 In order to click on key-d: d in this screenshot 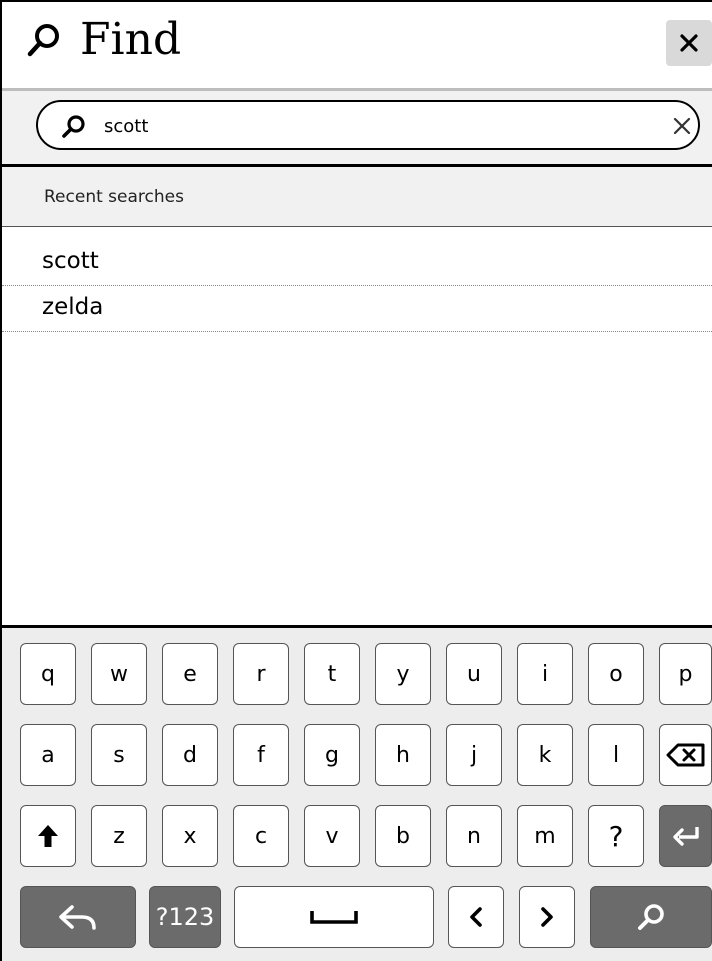, I will do `click(190, 755)`.